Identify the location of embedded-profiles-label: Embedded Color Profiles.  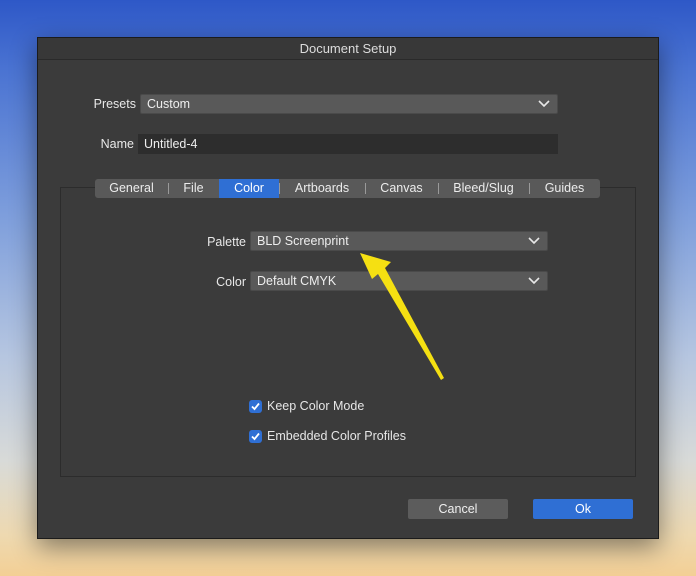
(336, 436).